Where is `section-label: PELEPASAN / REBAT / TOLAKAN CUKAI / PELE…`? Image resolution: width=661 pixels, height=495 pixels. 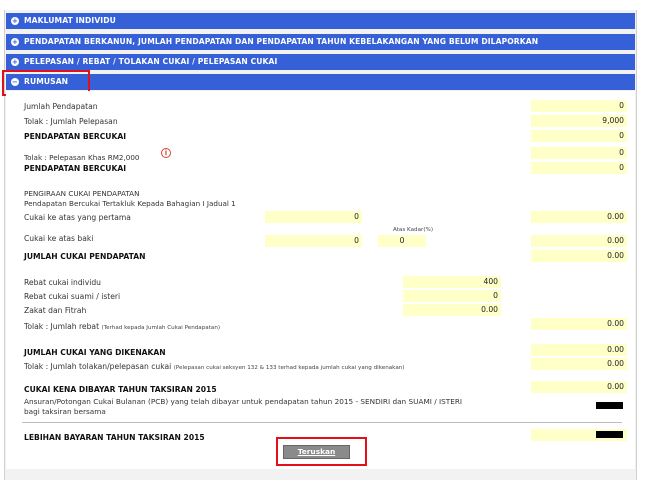
section-label: PELEPASAN / REBAT / TOLAKAN CUKAI / PELE… is located at coordinates (151, 61).